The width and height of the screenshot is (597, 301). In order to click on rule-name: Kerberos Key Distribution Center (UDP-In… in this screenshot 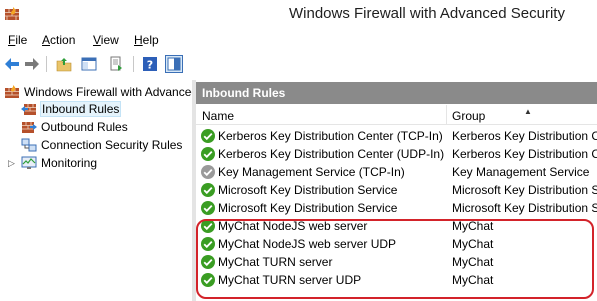, I will do `click(331, 154)`.